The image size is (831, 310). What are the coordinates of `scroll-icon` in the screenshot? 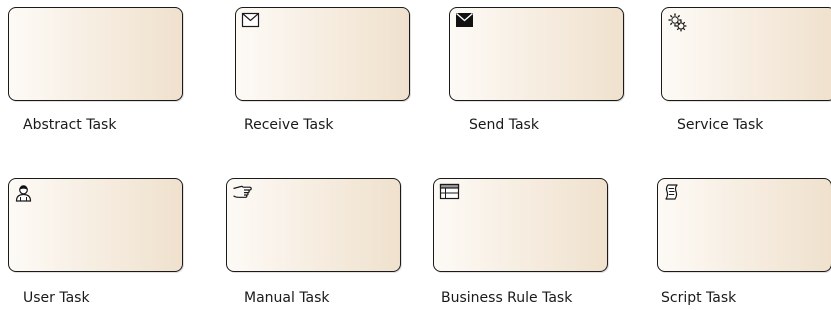 It's located at (673, 192).